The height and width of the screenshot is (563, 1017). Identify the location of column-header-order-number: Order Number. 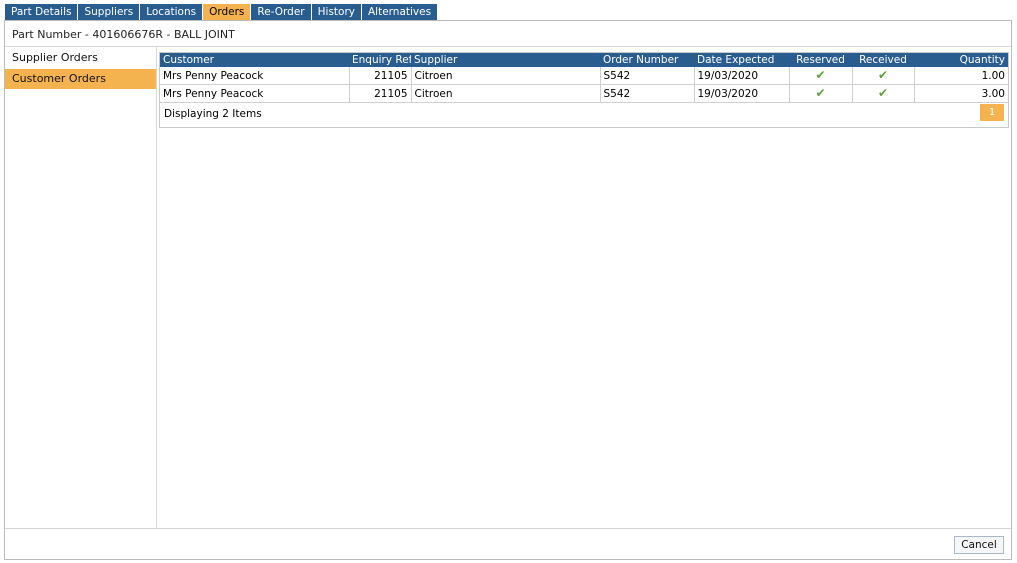
(647, 60).